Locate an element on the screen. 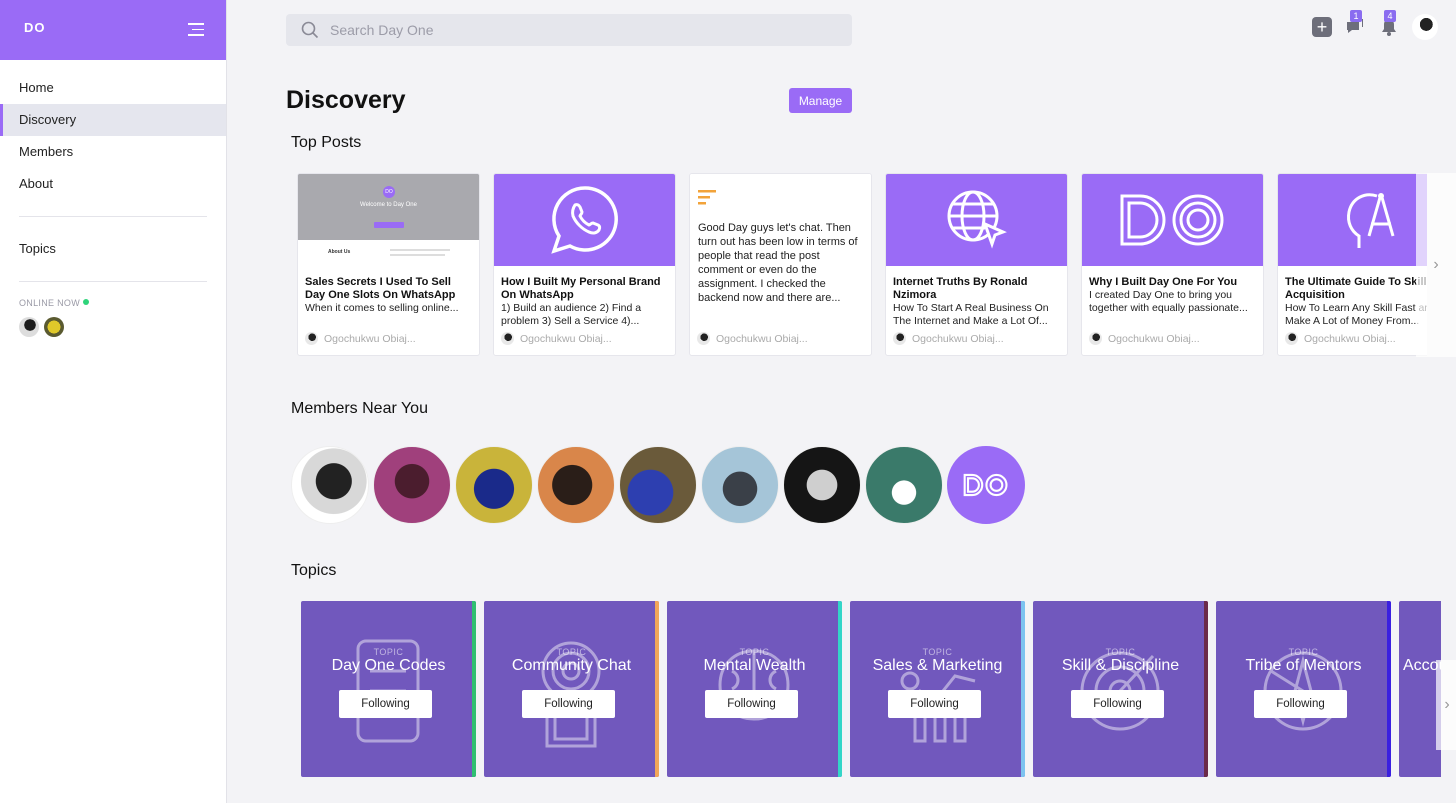 Image resolution: width=1456 pixels, height=803 pixels. members-list is located at coordinates (658, 485).